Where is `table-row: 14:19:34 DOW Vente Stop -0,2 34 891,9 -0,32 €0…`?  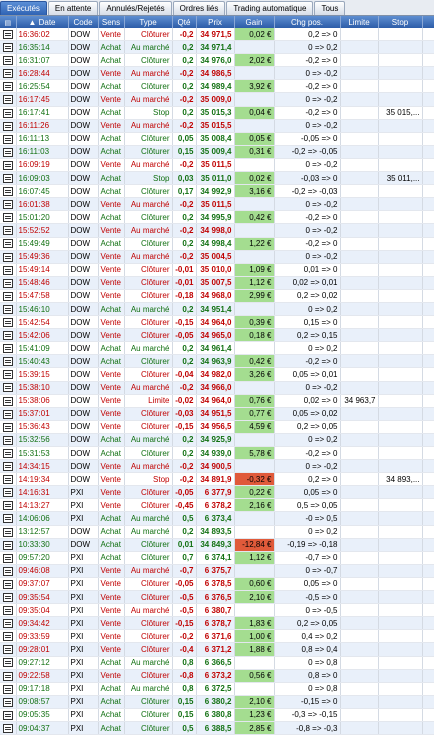 table-row: 14:19:34 DOW Vente Stop -0,2 34 891,9 -0,32 €0… is located at coordinates (217, 479).